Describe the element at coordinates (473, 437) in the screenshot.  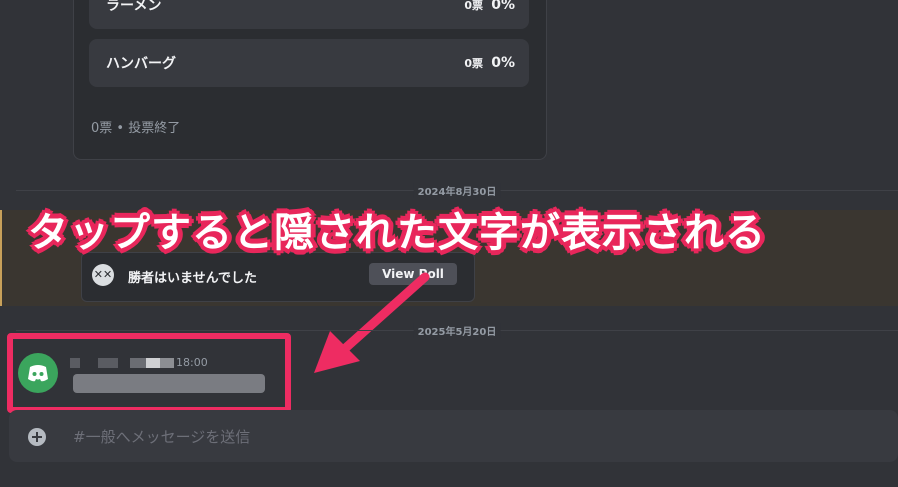
I see `message-input` at that location.